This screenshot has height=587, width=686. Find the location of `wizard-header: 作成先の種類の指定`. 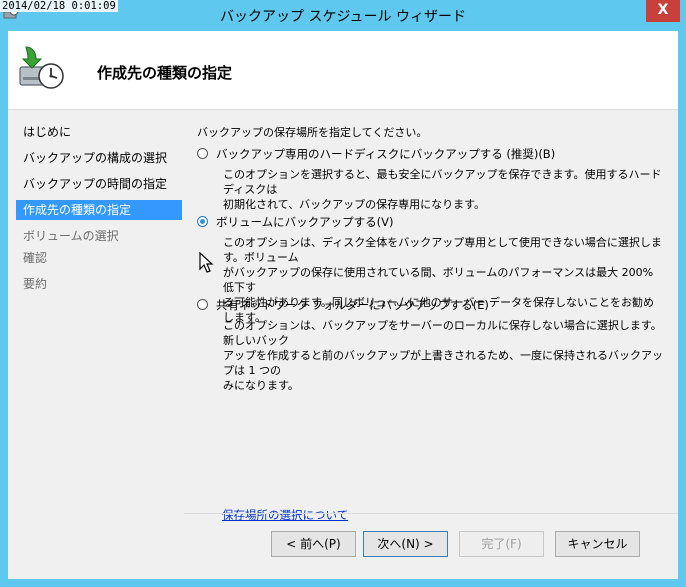

wizard-header: 作成先の種類の指定 is located at coordinates (343, 70).